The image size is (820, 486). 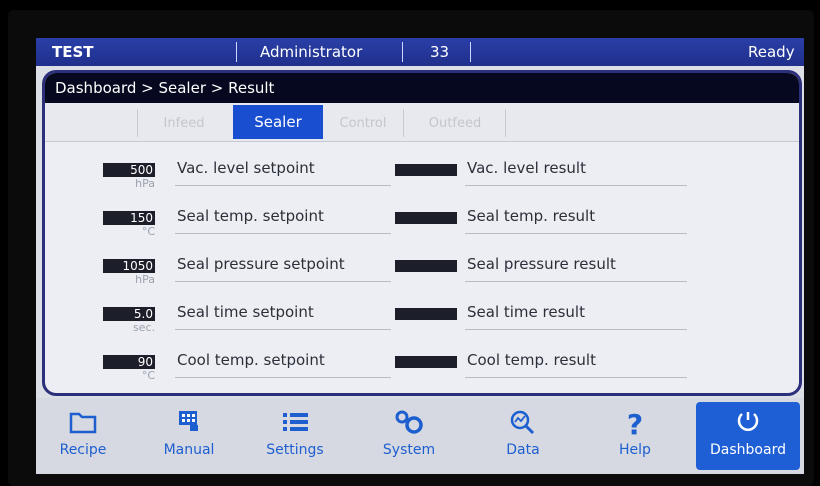 What do you see at coordinates (129, 266) in the screenshot?
I see `setpoint-value: 1050` at bounding box center [129, 266].